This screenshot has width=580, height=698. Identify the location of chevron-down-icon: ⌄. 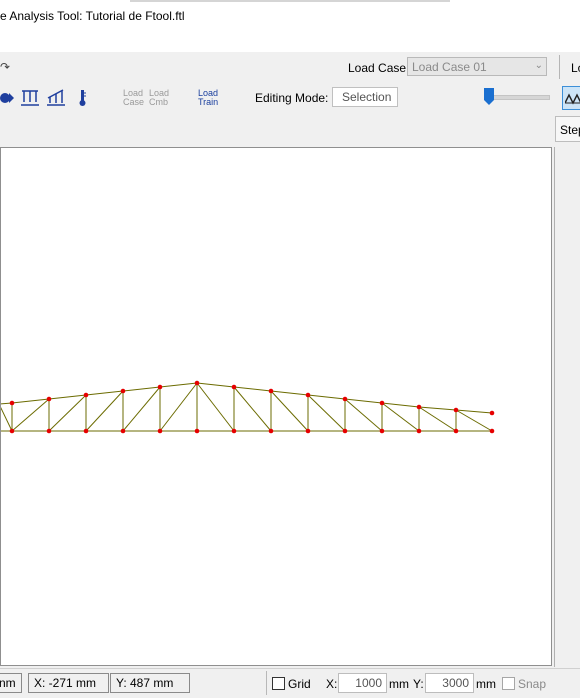
(538, 65).